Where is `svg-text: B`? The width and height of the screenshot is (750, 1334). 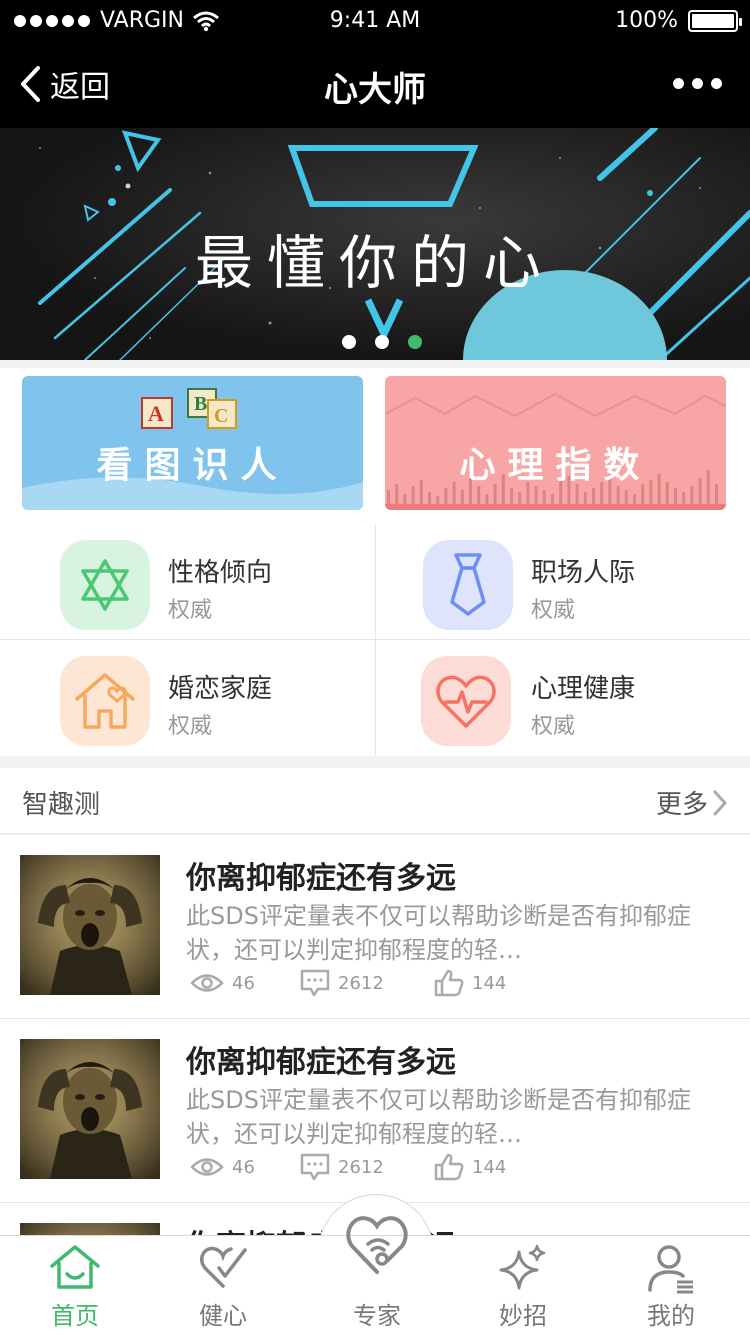
svg-text: B is located at coordinates (200, 404).